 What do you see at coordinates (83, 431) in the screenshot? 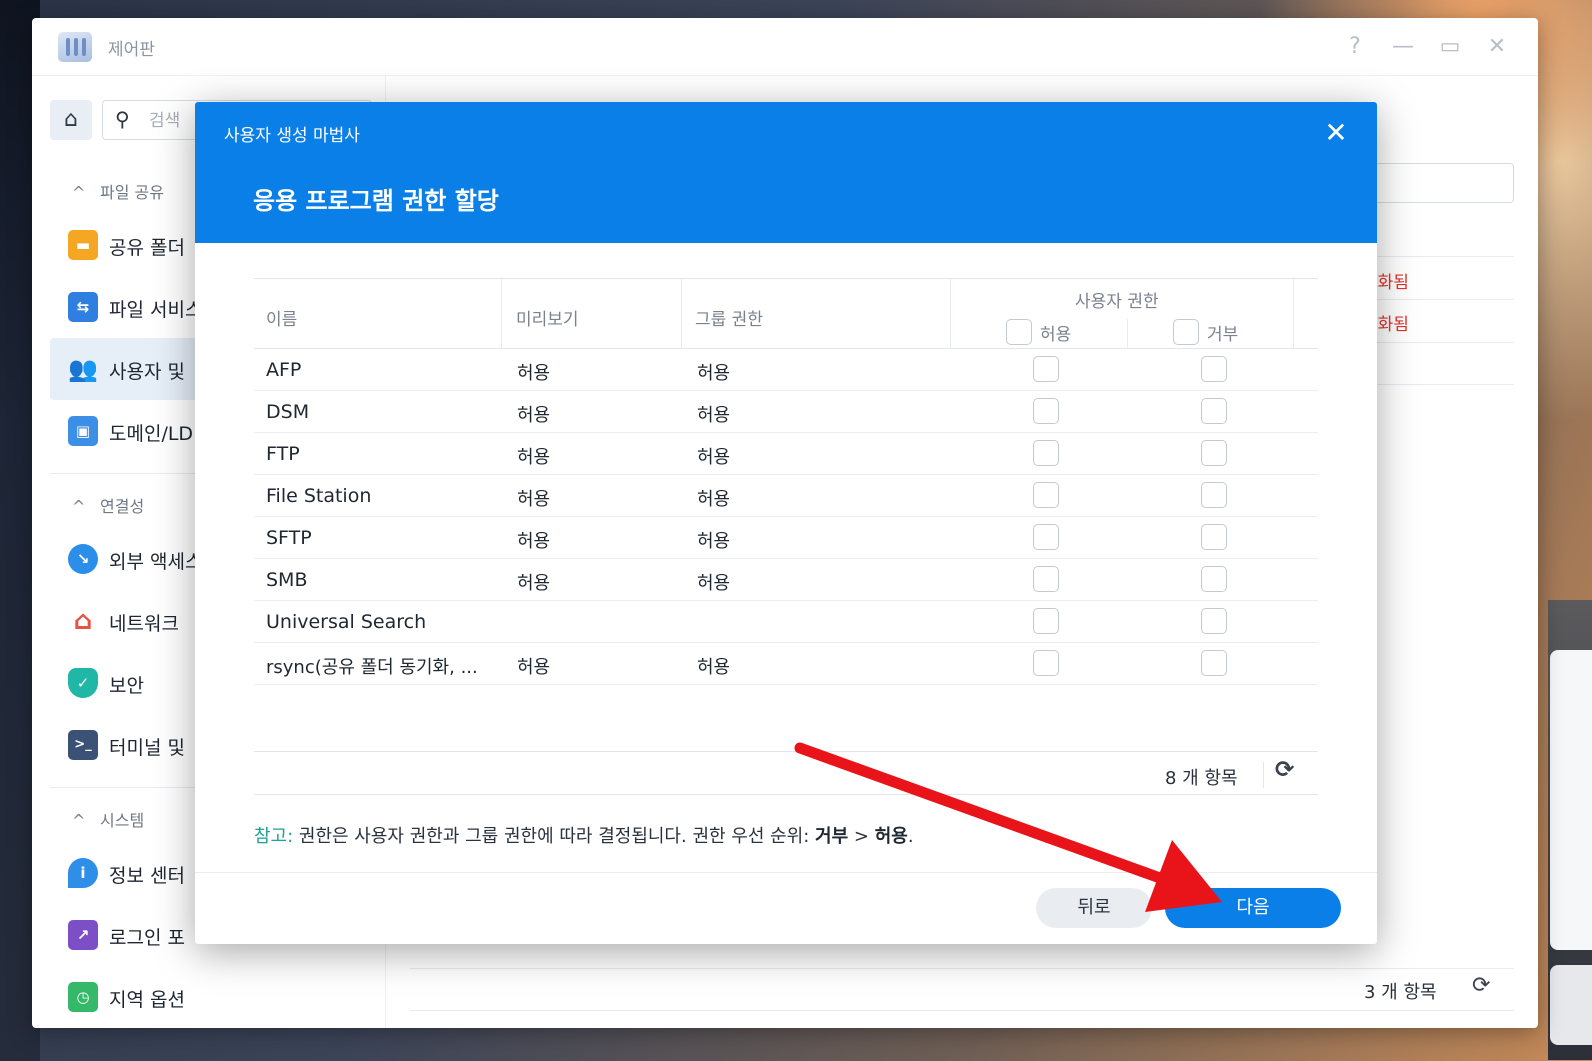
I see `domain-icon: ▣` at bounding box center [83, 431].